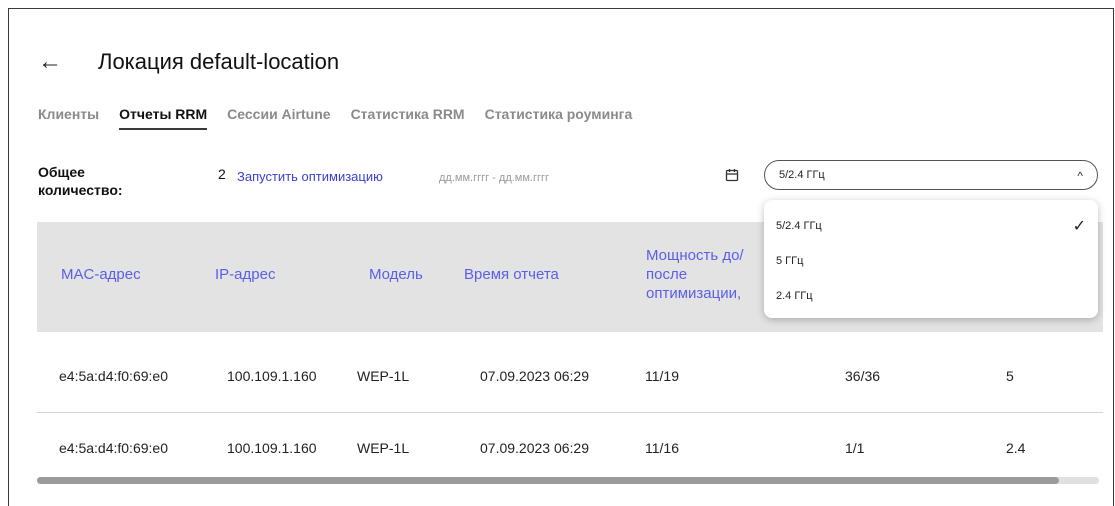 The width and height of the screenshot is (1115, 506). What do you see at coordinates (931, 259) in the screenshot?
I see `band-dropdown-menu: 5/2.4 ГГц ✓ 5 ГГц 2.4 ГГц` at bounding box center [931, 259].